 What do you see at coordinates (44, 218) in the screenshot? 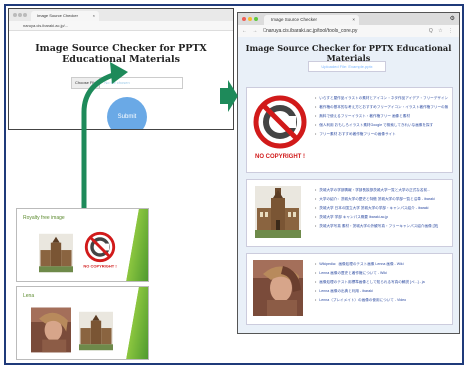
I see `slide-title: Royalty free image` at bounding box center [44, 218].